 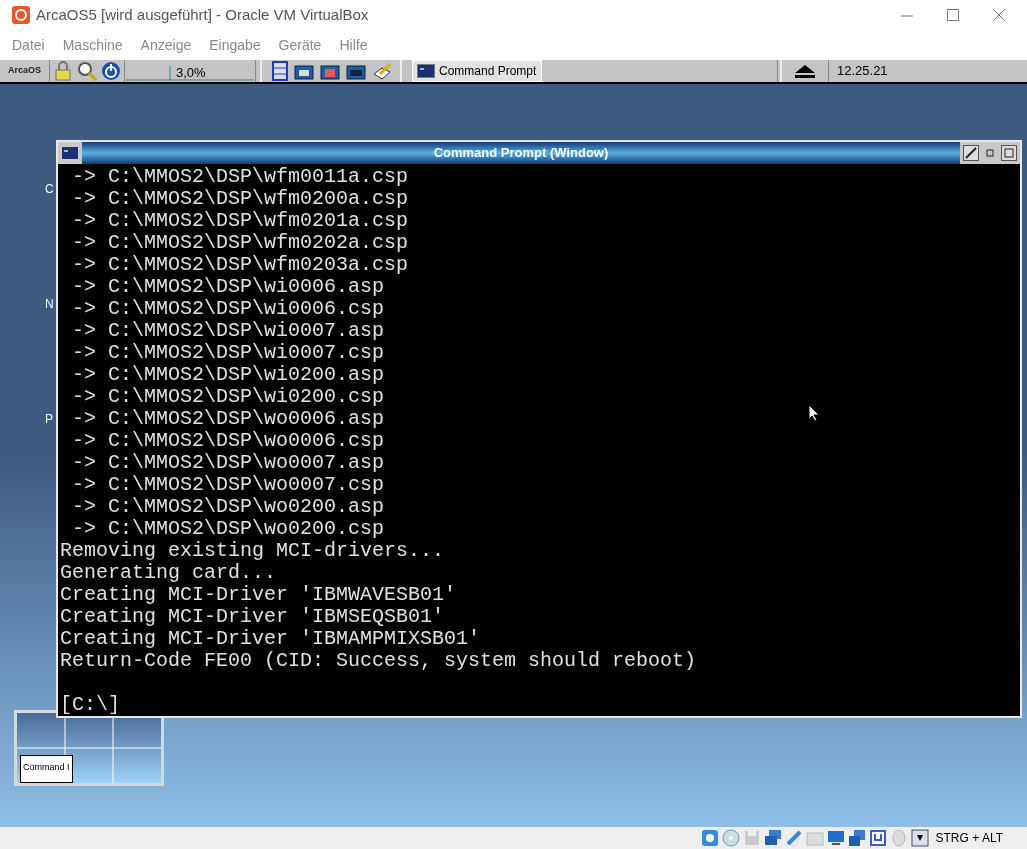 I want to click on menu-item: Geräte, so click(x=300, y=45).